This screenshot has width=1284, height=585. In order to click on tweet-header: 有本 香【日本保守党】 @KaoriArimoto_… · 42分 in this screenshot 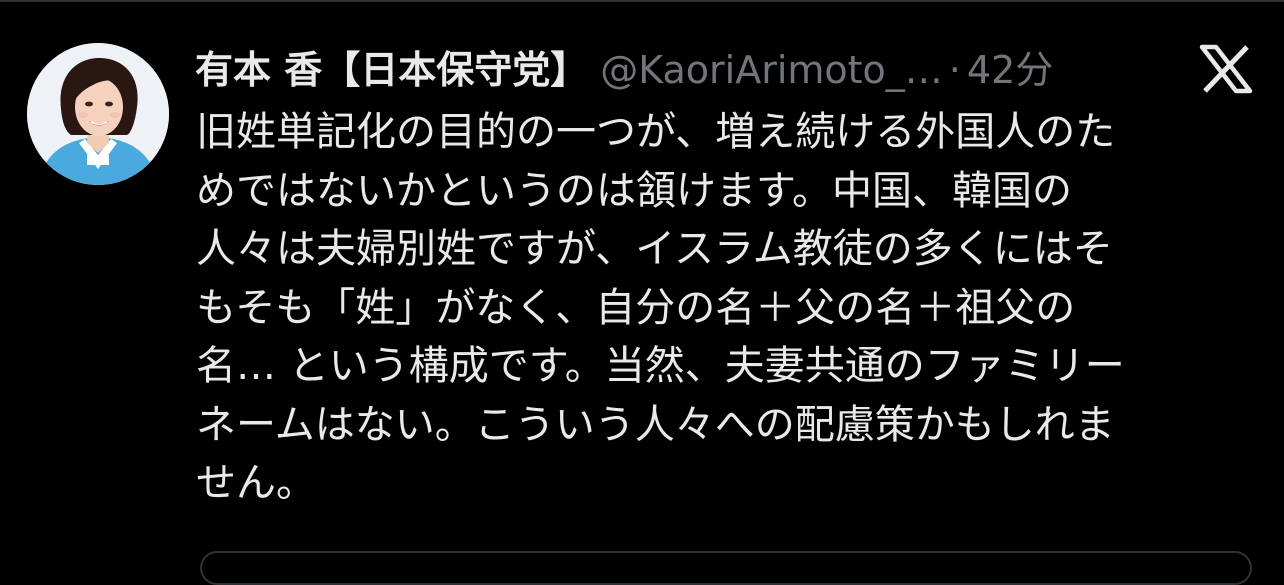, I will do `click(685, 70)`.